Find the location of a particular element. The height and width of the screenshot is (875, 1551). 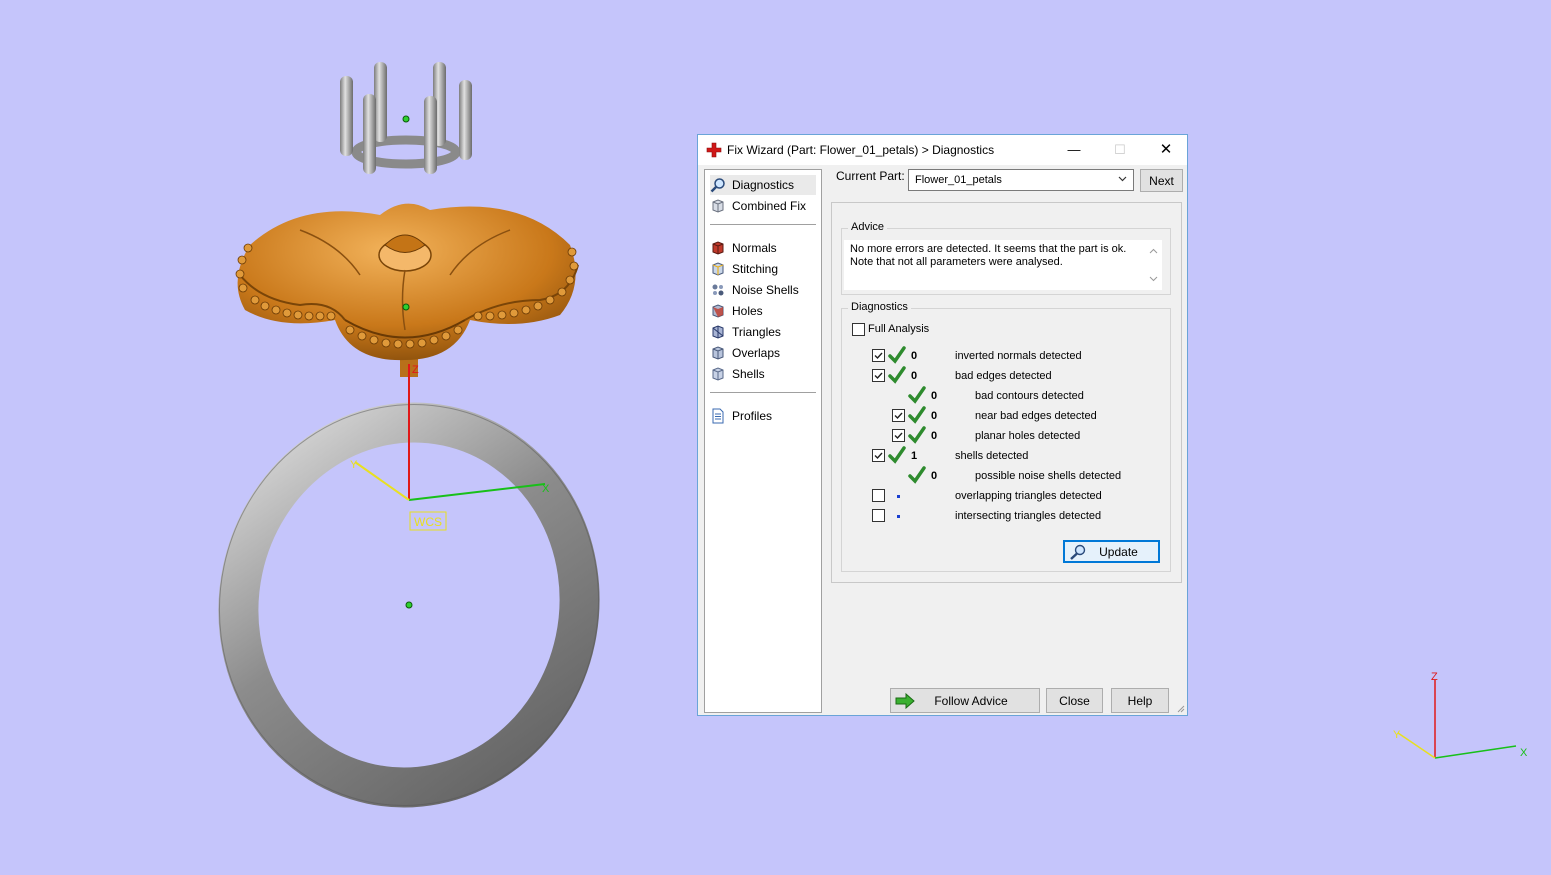

sidebar-item-diagnostics: Diagnostics is located at coordinates (763, 185).